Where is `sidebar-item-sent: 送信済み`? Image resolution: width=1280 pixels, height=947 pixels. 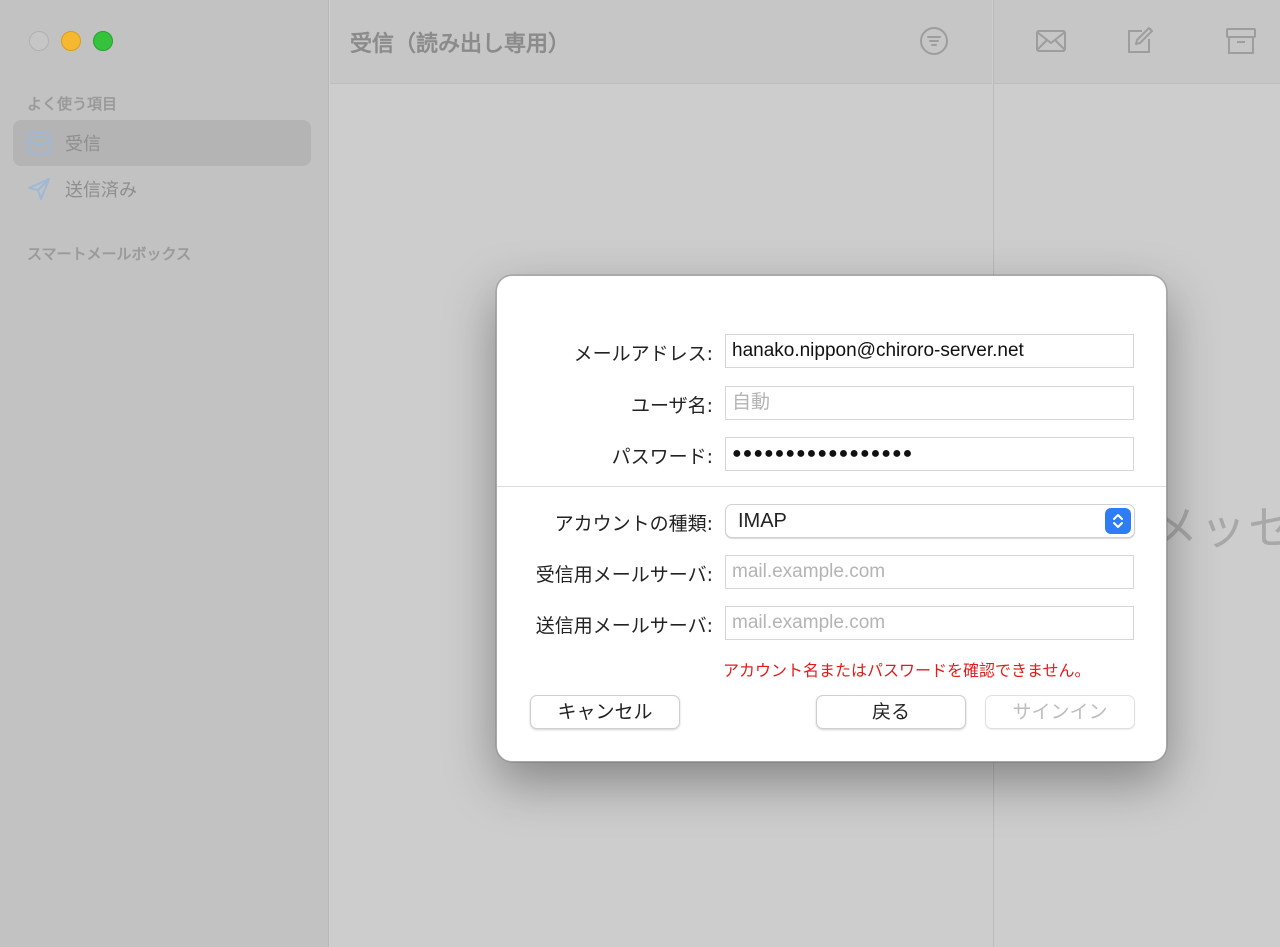
sidebar-item-sent: 送信済み is located at coordinates (162, 189).